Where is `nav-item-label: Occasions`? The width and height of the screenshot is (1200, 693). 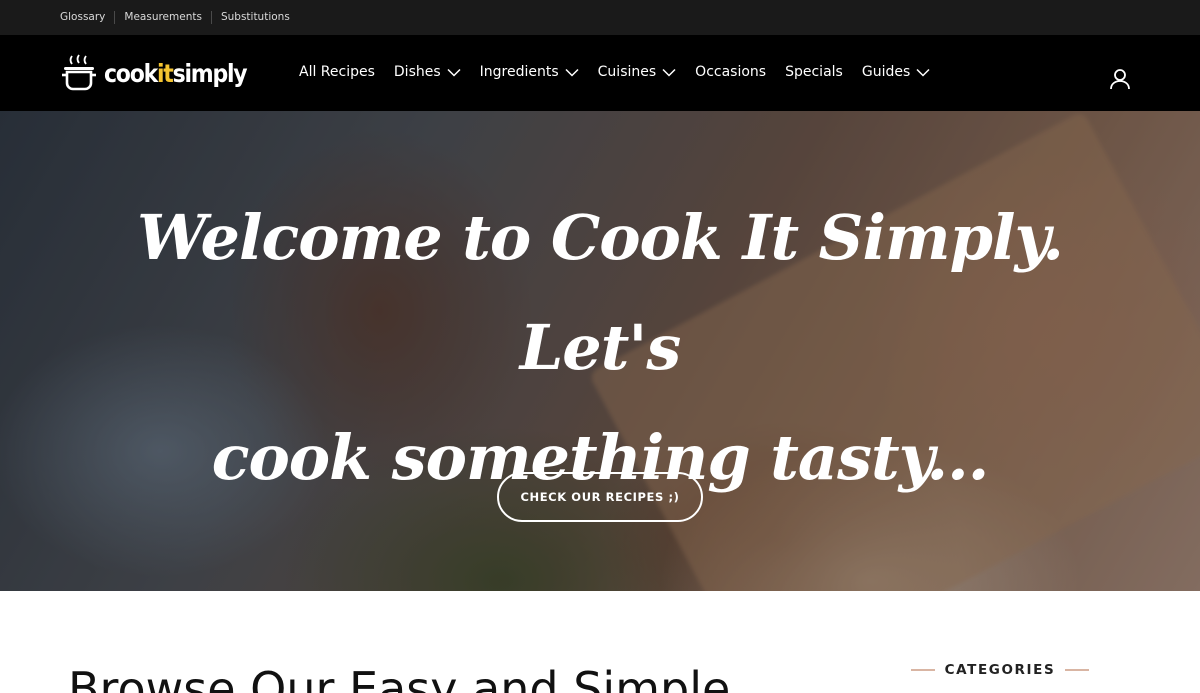
nav-item-label: Occasions is located at coordinates (731, 72).